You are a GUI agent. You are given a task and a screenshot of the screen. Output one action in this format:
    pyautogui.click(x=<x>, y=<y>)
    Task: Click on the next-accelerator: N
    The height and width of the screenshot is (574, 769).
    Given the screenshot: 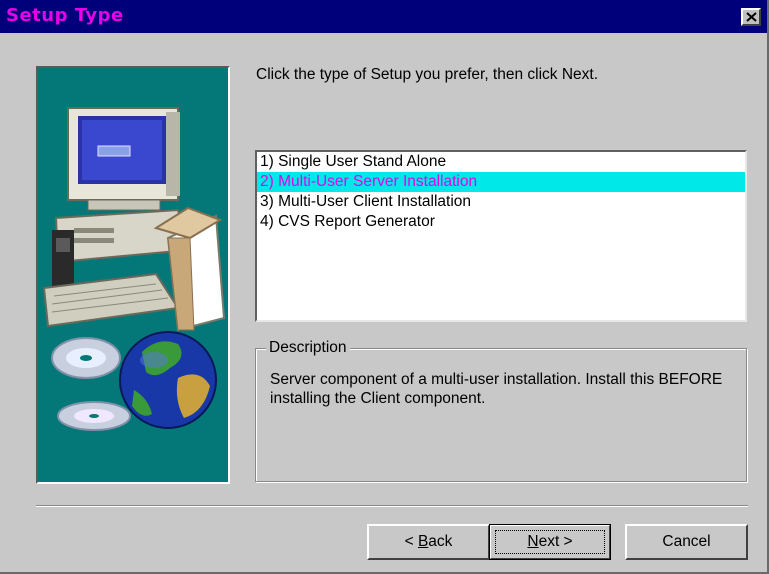 What is the action you would take?
    pyautogui.click(x=533, y=541)
    